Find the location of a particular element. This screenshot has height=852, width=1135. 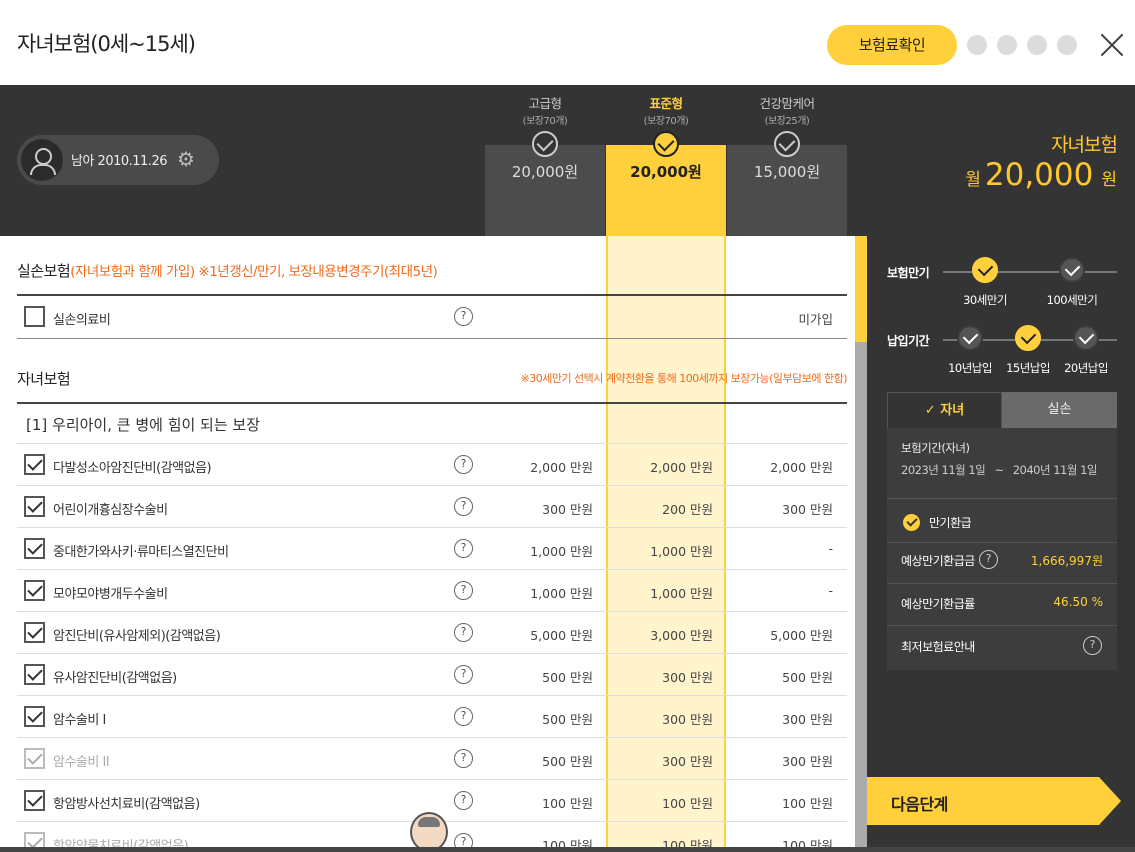

coverage-value-health: 500 만원 is located at coordinates (807, 677).